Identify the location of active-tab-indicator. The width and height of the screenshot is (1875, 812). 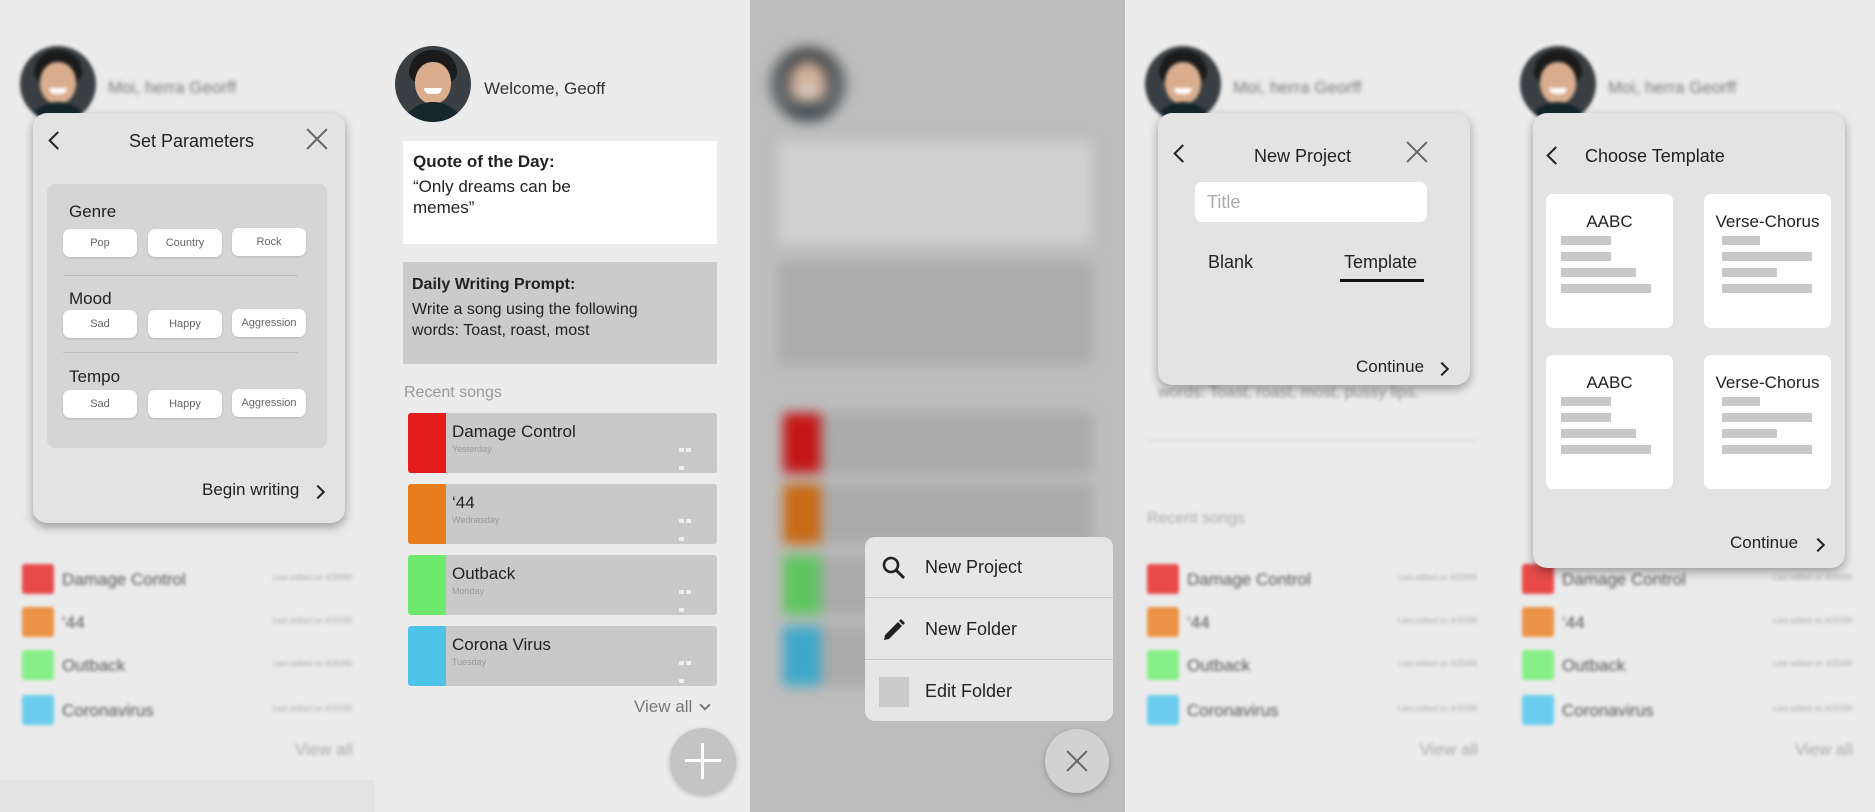
(1382, 280).